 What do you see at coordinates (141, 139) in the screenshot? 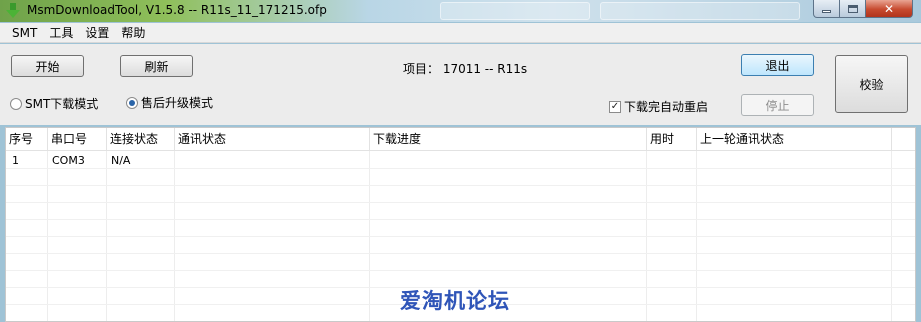
I see `column-header-connection: 连接状态` at bounding box center [141, 139].